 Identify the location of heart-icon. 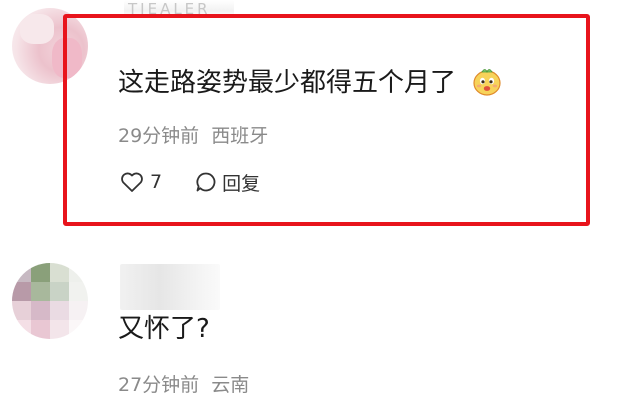
(132, 182).